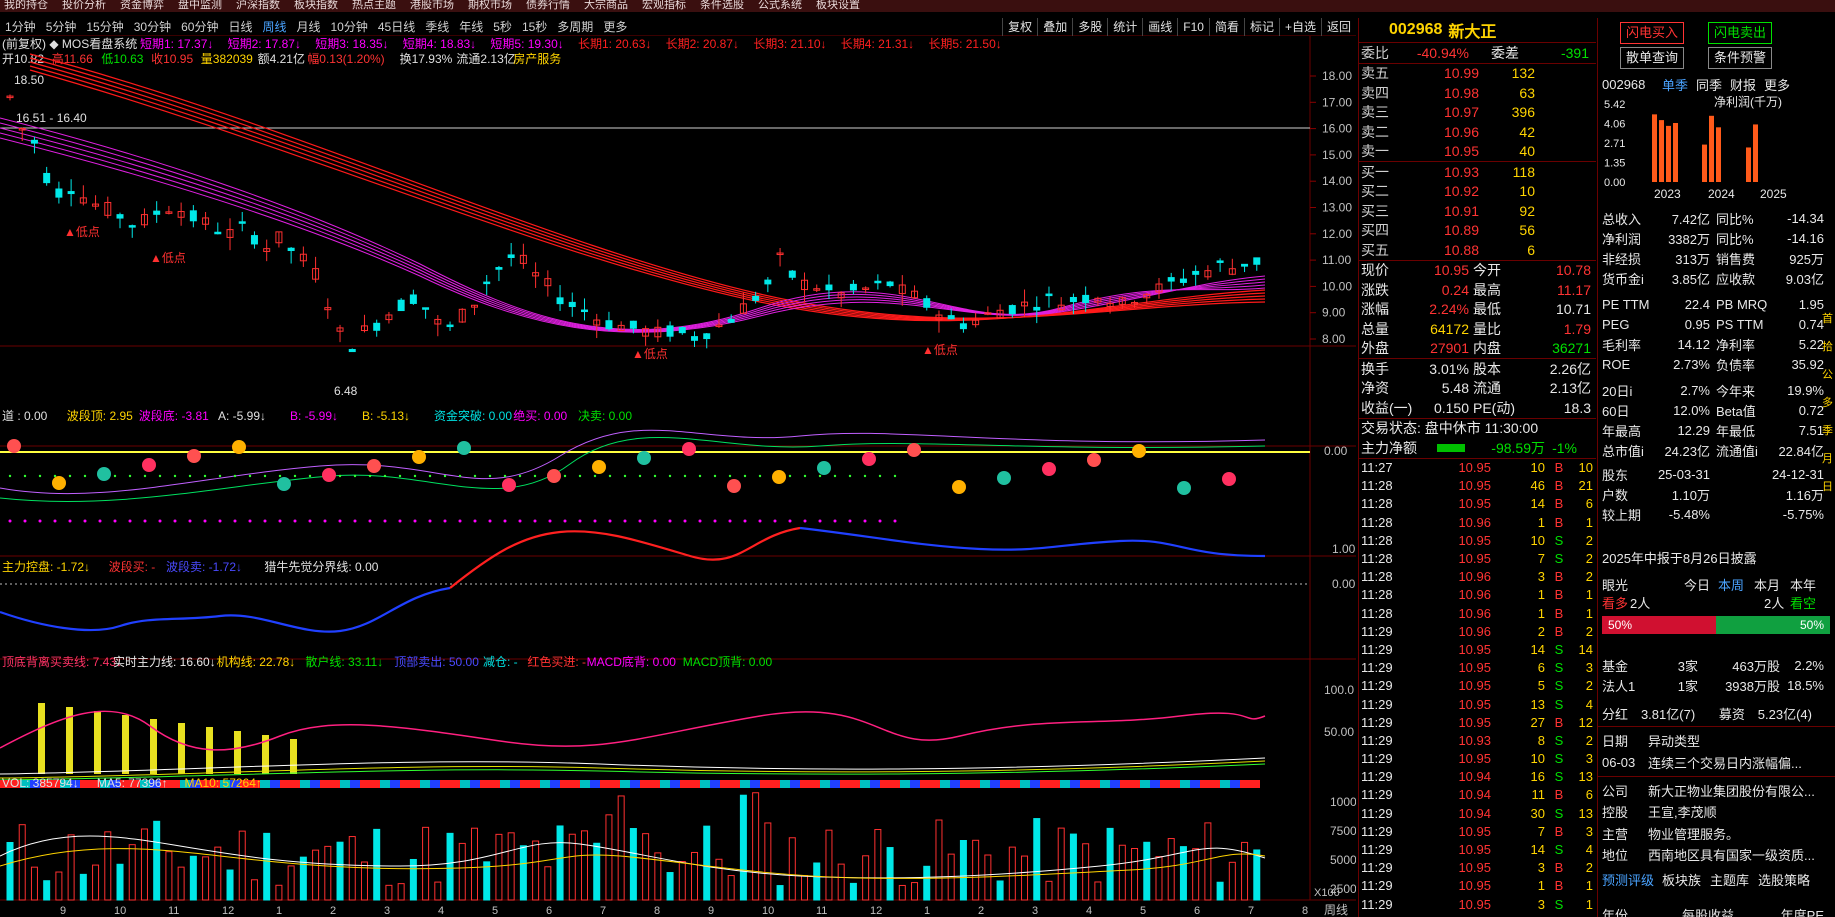 This screenshot has height=917, width=1835. What do you see at coordinates (1477, 211) in the screenshot?
I see `bids-row: 买三 10.91 92` at bounding box center [1477, 211].